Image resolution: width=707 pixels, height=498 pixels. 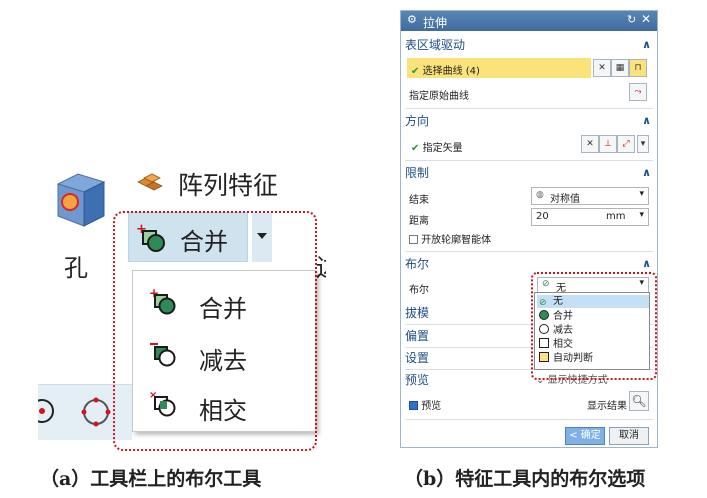 I want to click on show-result-label: 显示结果, so click(x=607, y=406).